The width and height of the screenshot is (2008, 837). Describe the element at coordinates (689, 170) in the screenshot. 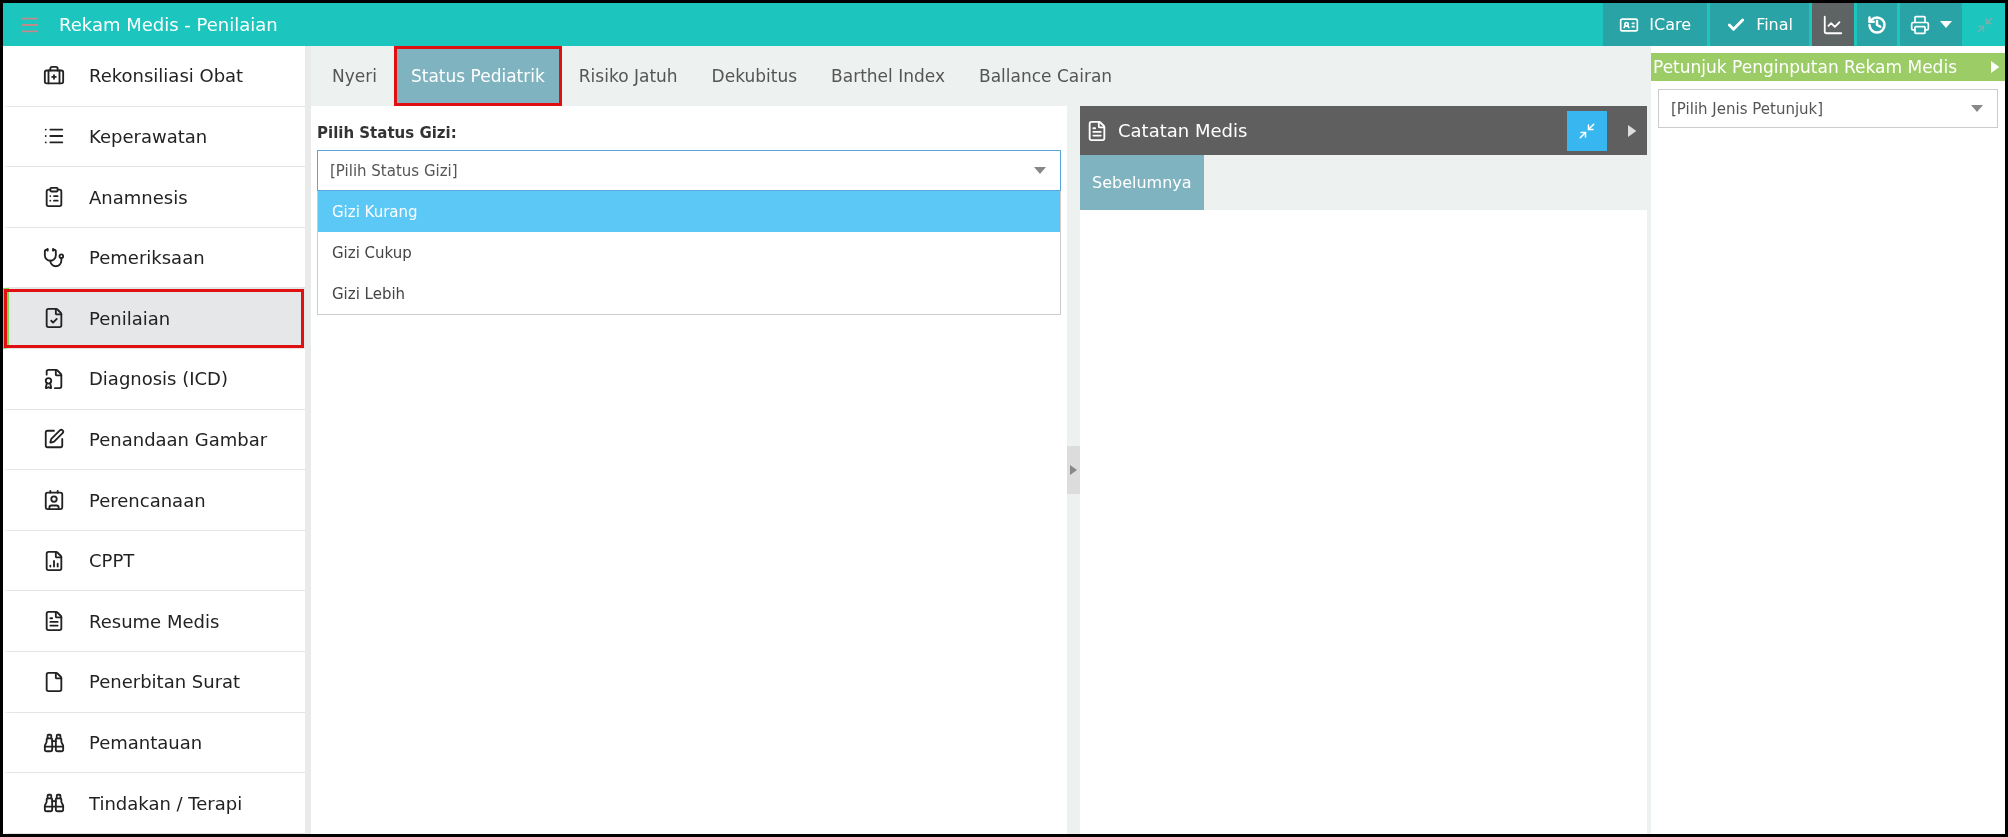

I see `select-field: [Pilih Status Gizi]` at that location.